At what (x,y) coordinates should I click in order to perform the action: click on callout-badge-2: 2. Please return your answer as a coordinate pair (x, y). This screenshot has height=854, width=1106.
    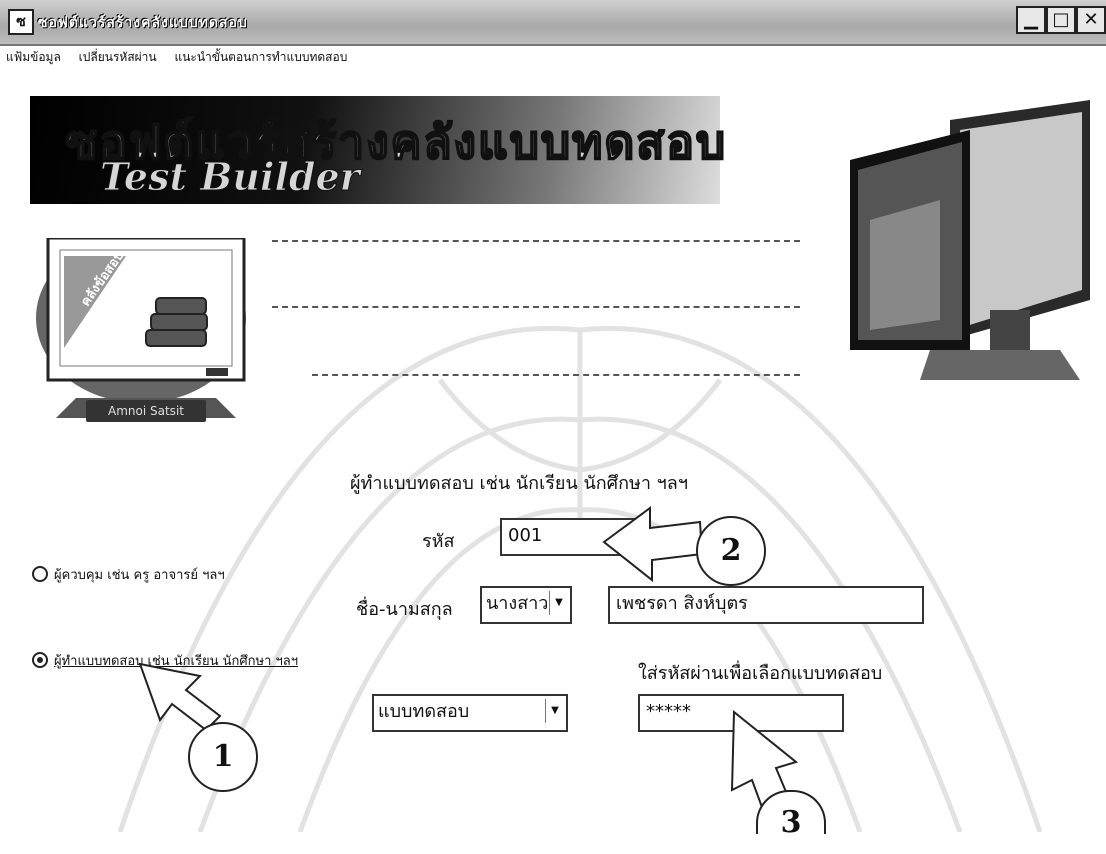
    Looking at the image, I should click on (731, 551).